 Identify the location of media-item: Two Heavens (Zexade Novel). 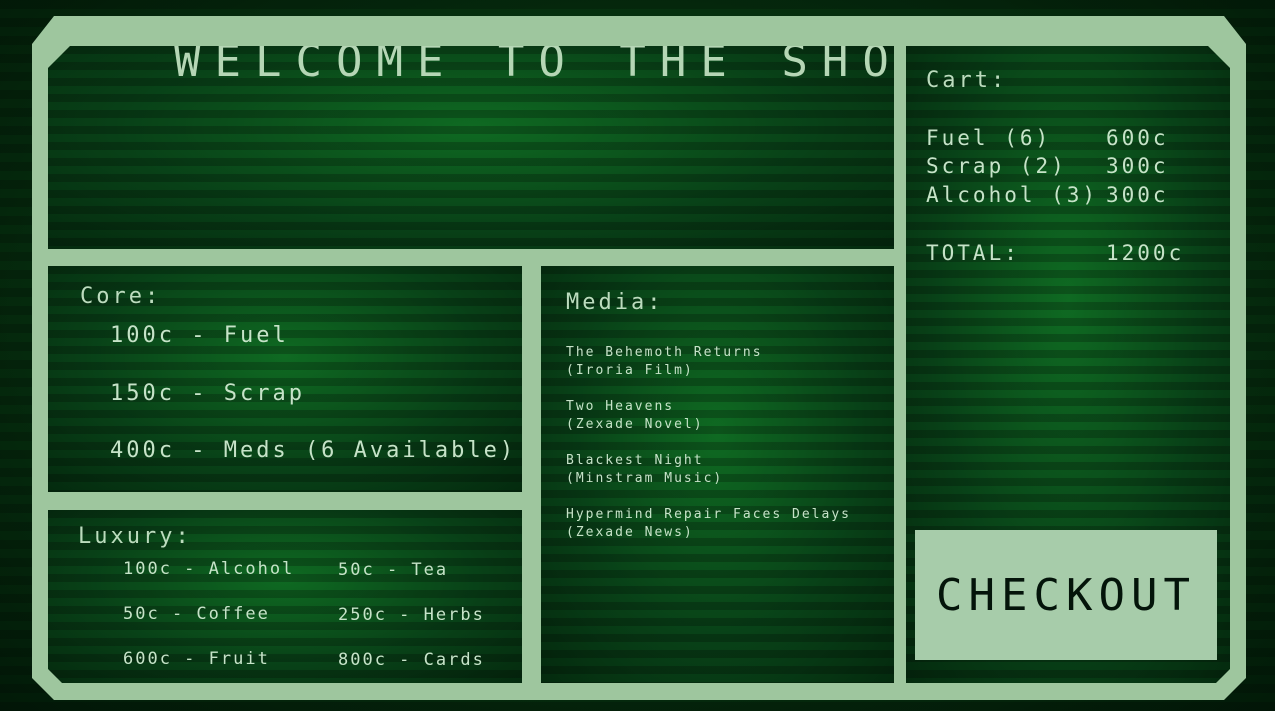
(635, 416).